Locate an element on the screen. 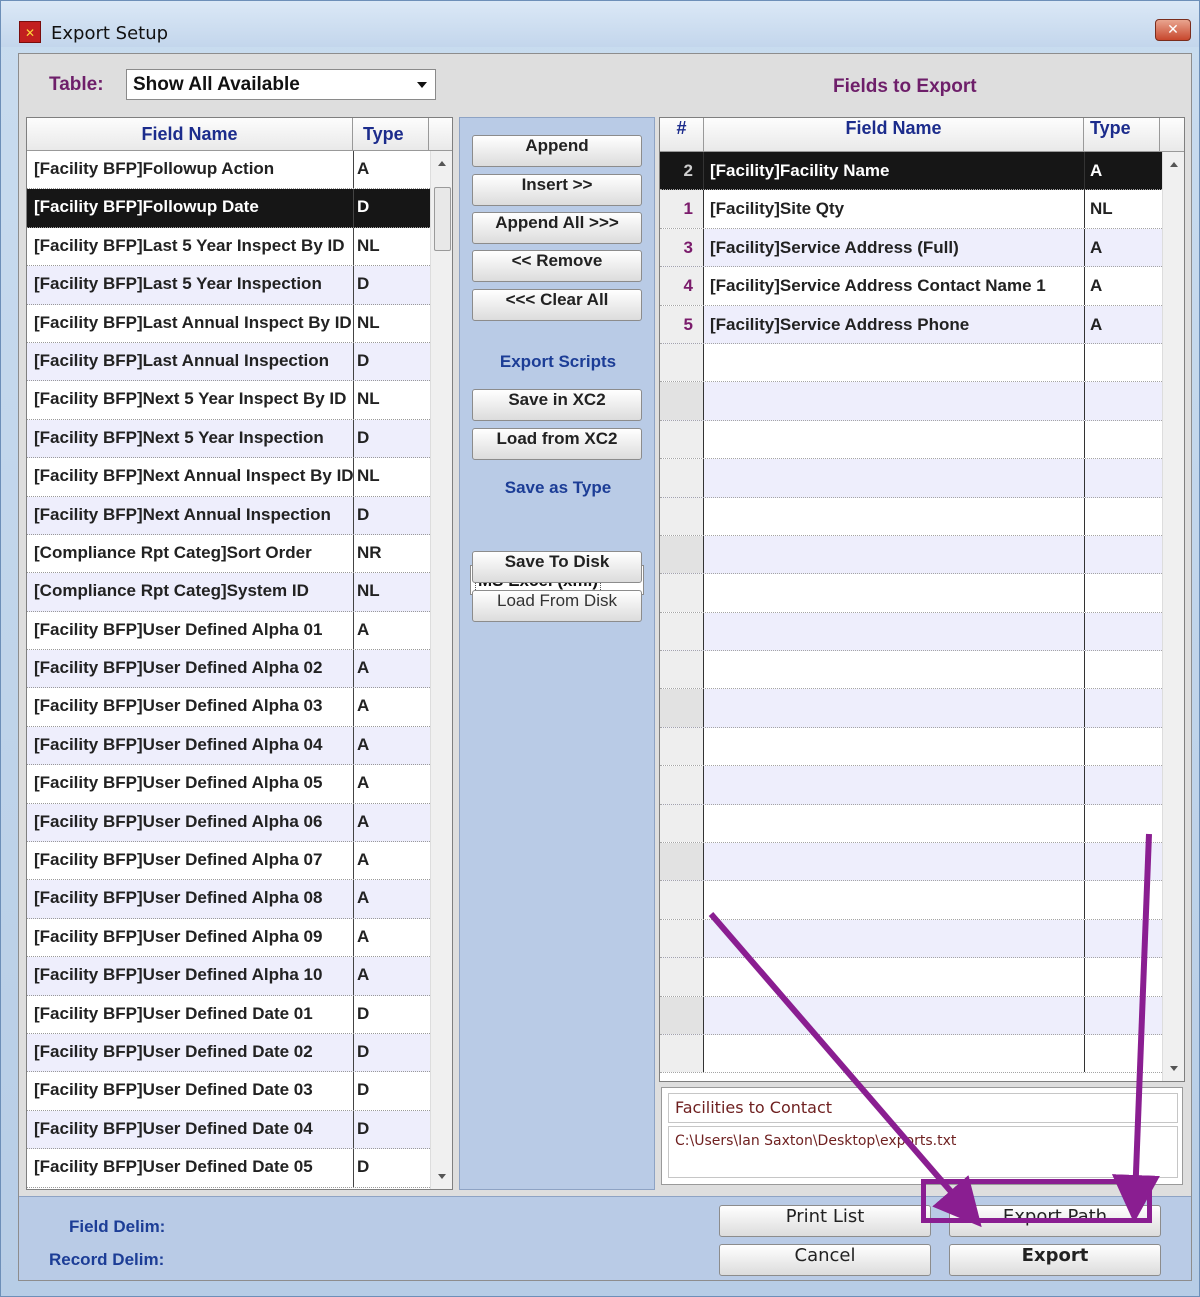  export-button: Export is located at coordinates (1055, 1260).